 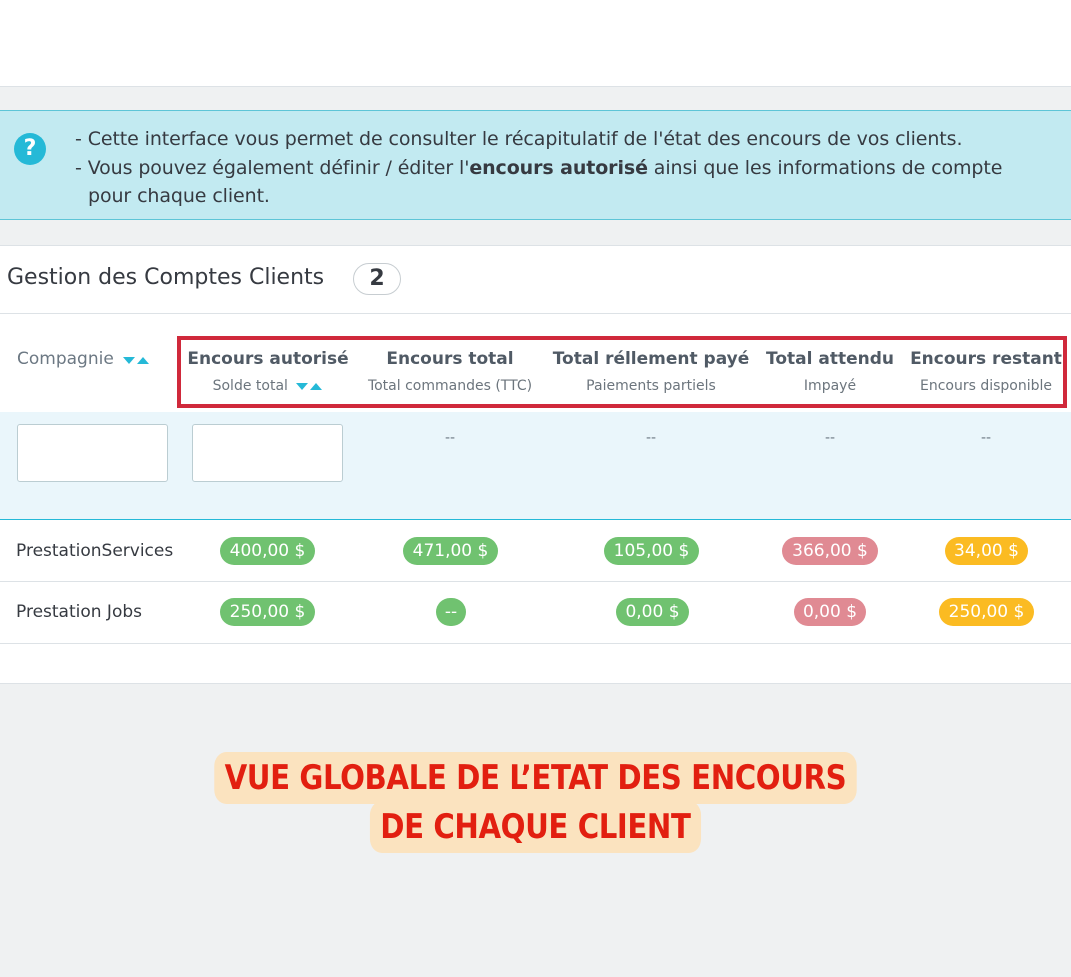 What do you see at coordinates (92, 453) in the screenshot?
I see `filter-compagnie-input` at bounding box center [92, 453].